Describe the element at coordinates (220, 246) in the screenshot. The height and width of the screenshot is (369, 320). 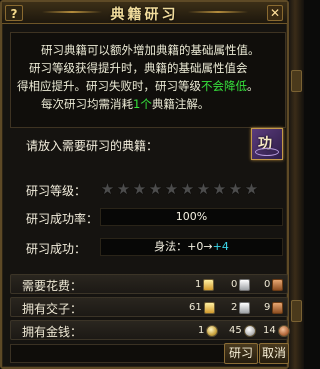
I see `attribute-to: +4` at that location.